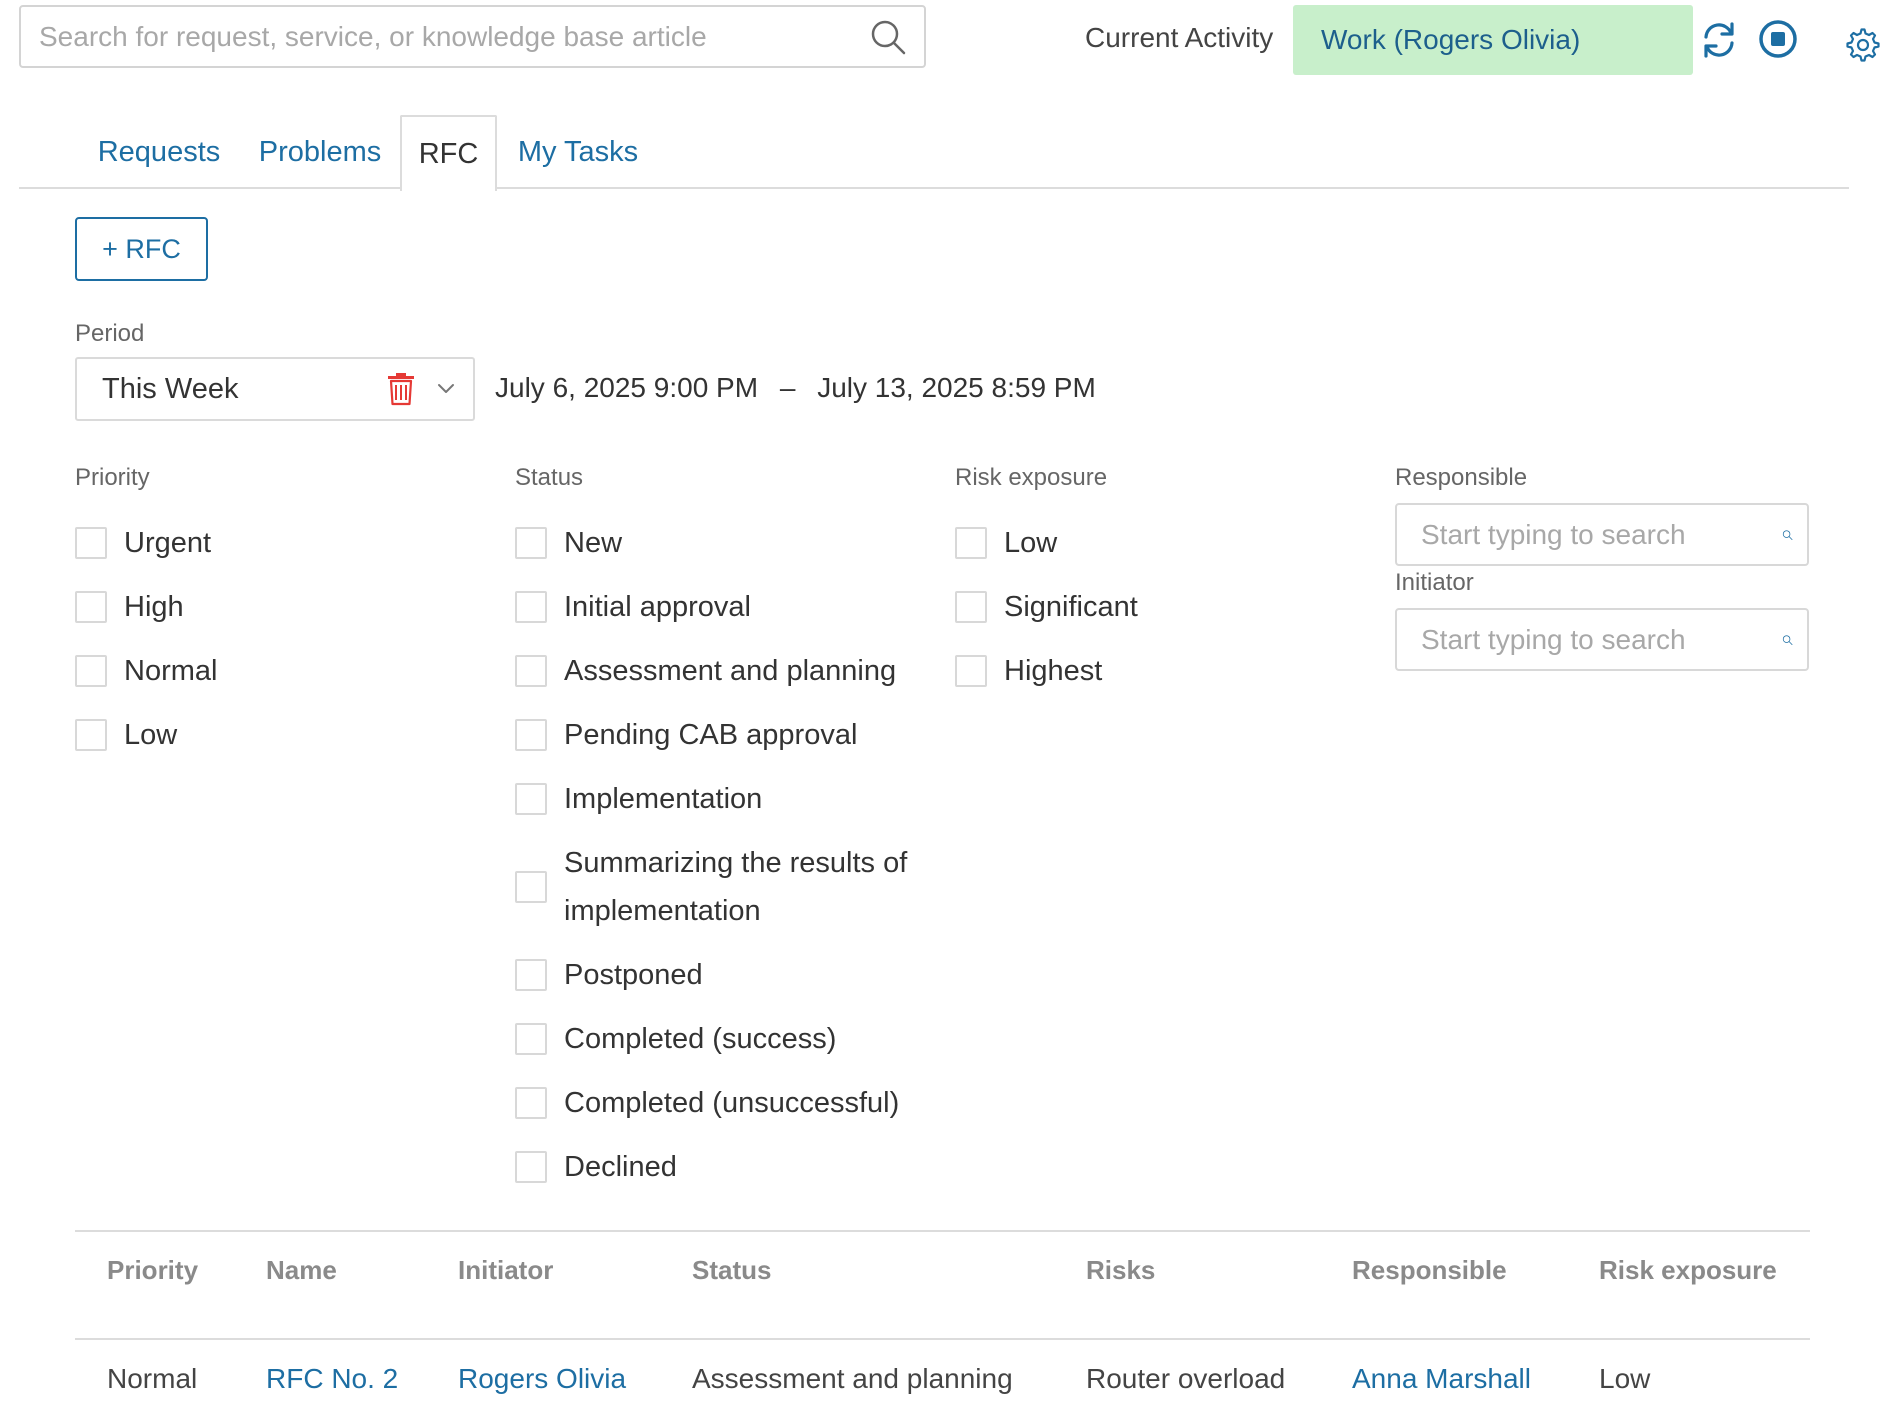  What do you see at coordinates (320, 152) in the screenshot?
I see `tab-problems: Problems` at bounding box center [320, 152].